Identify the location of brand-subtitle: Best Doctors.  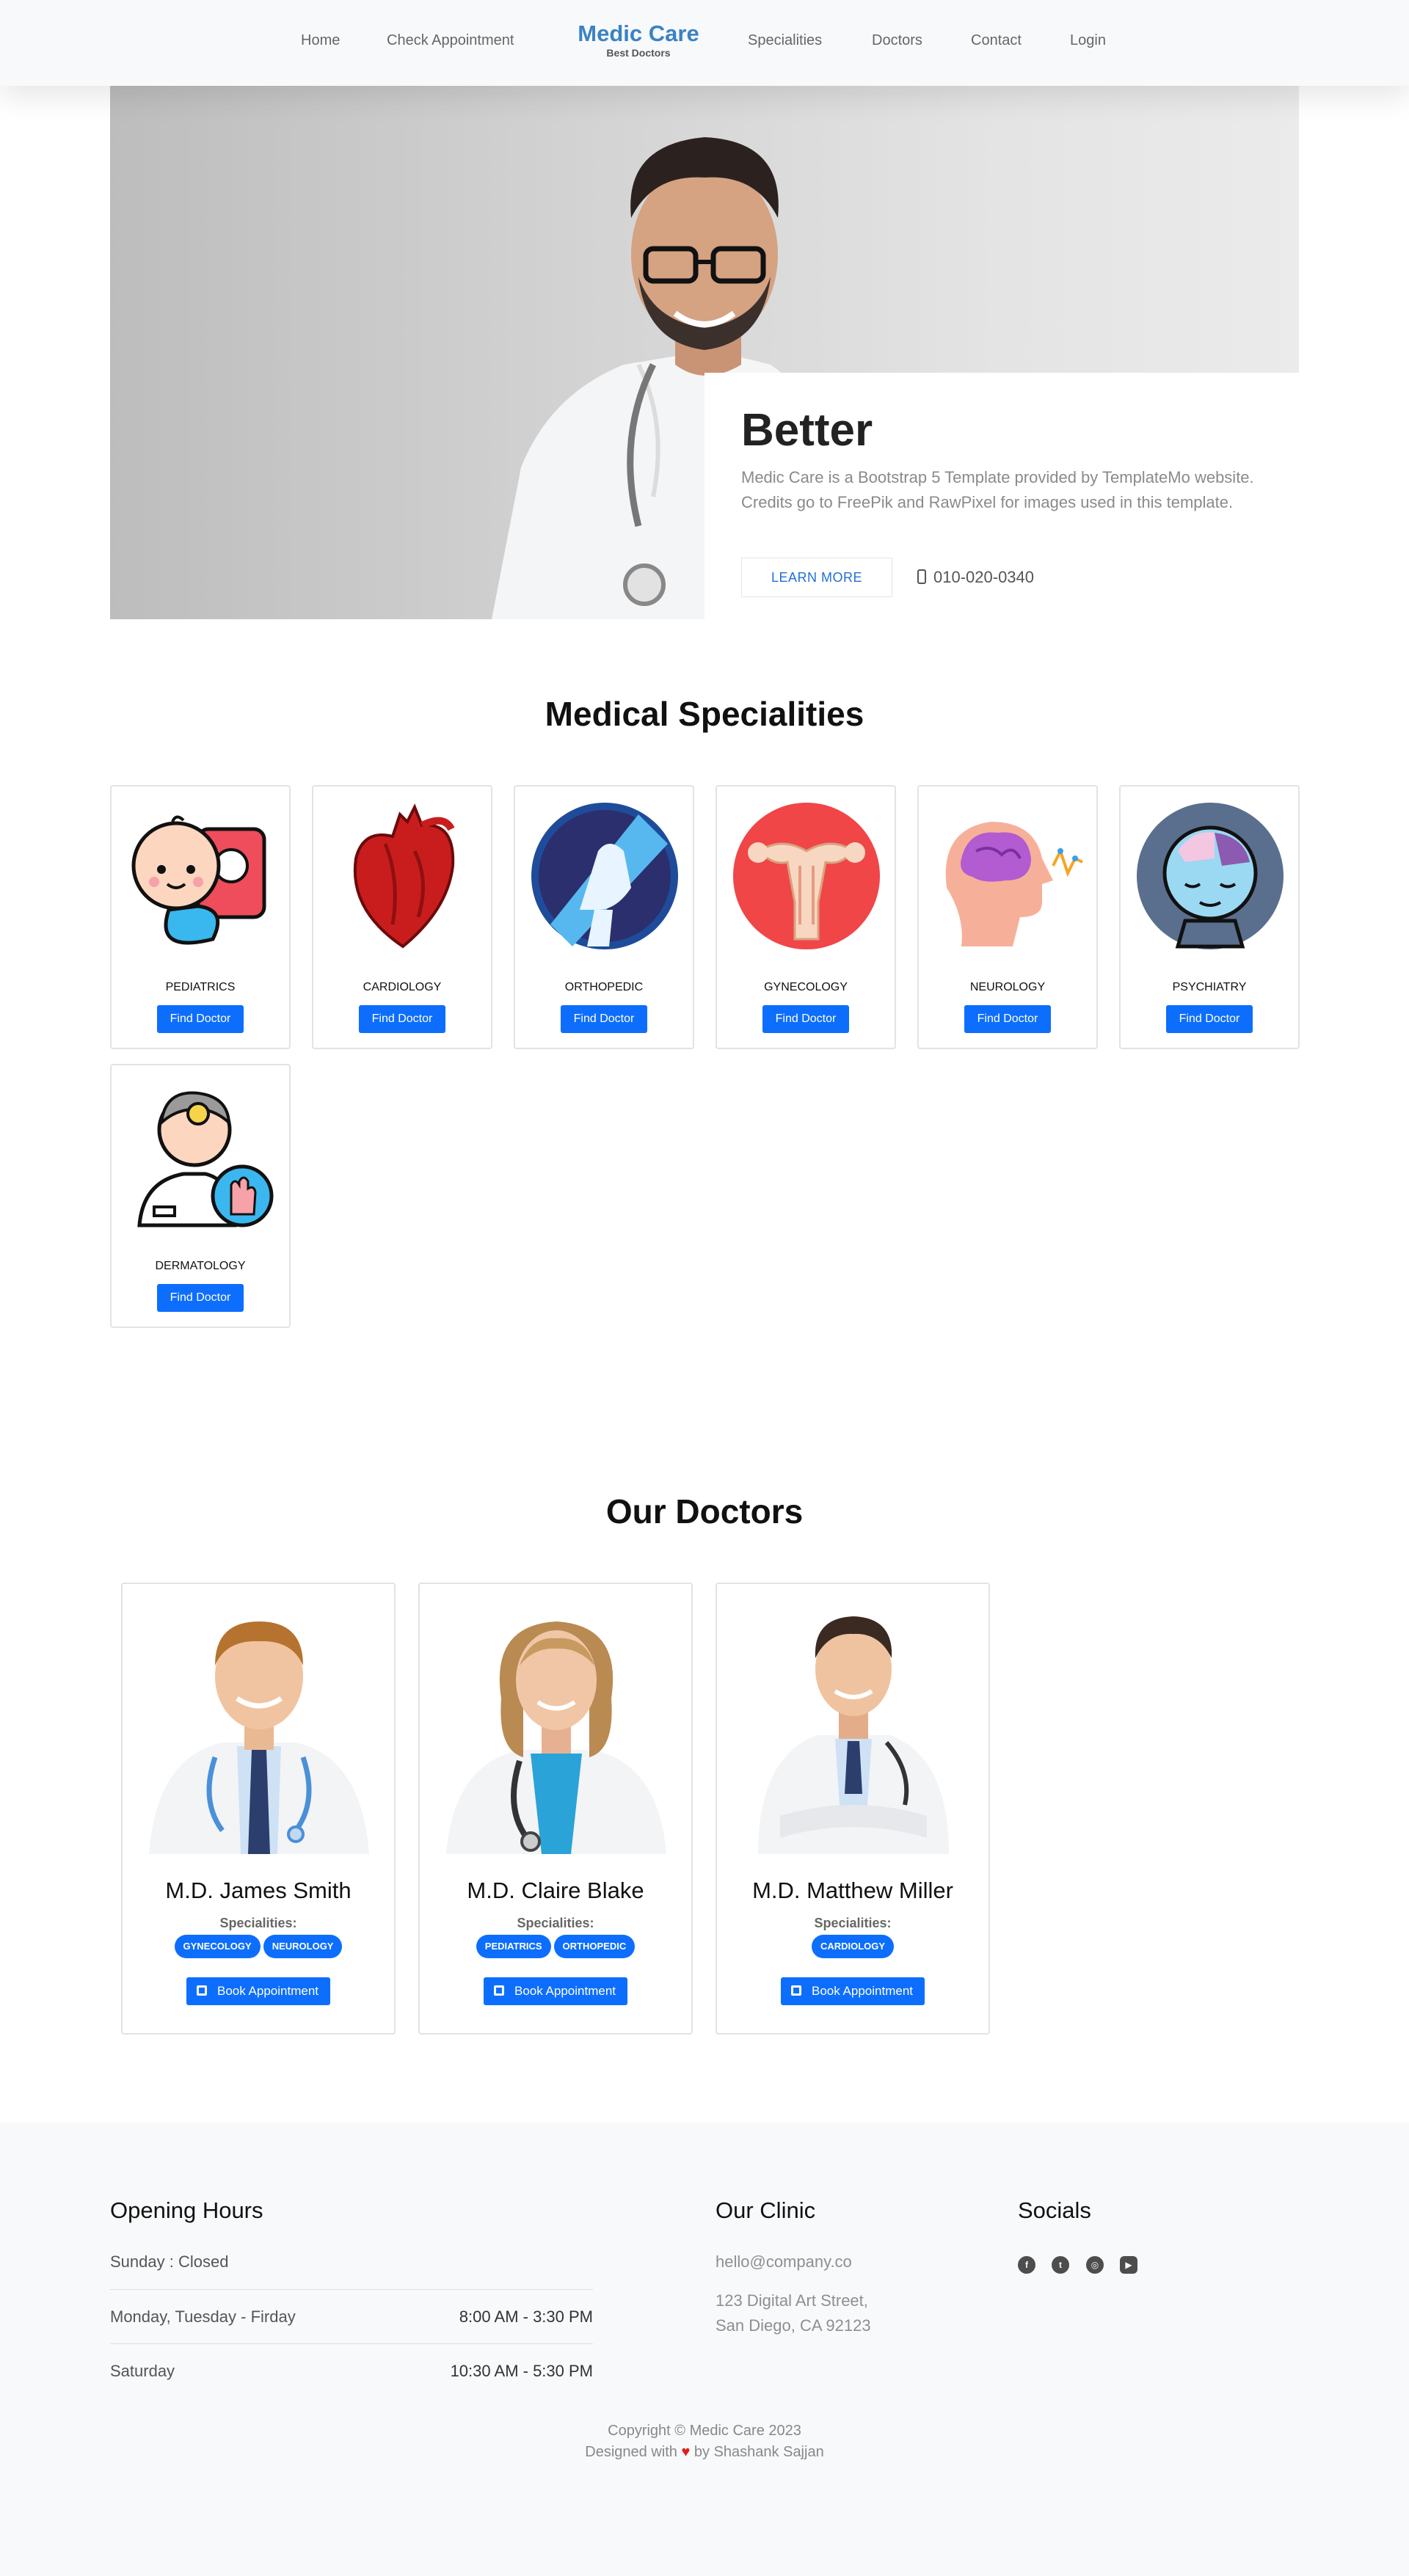
(639, 53).